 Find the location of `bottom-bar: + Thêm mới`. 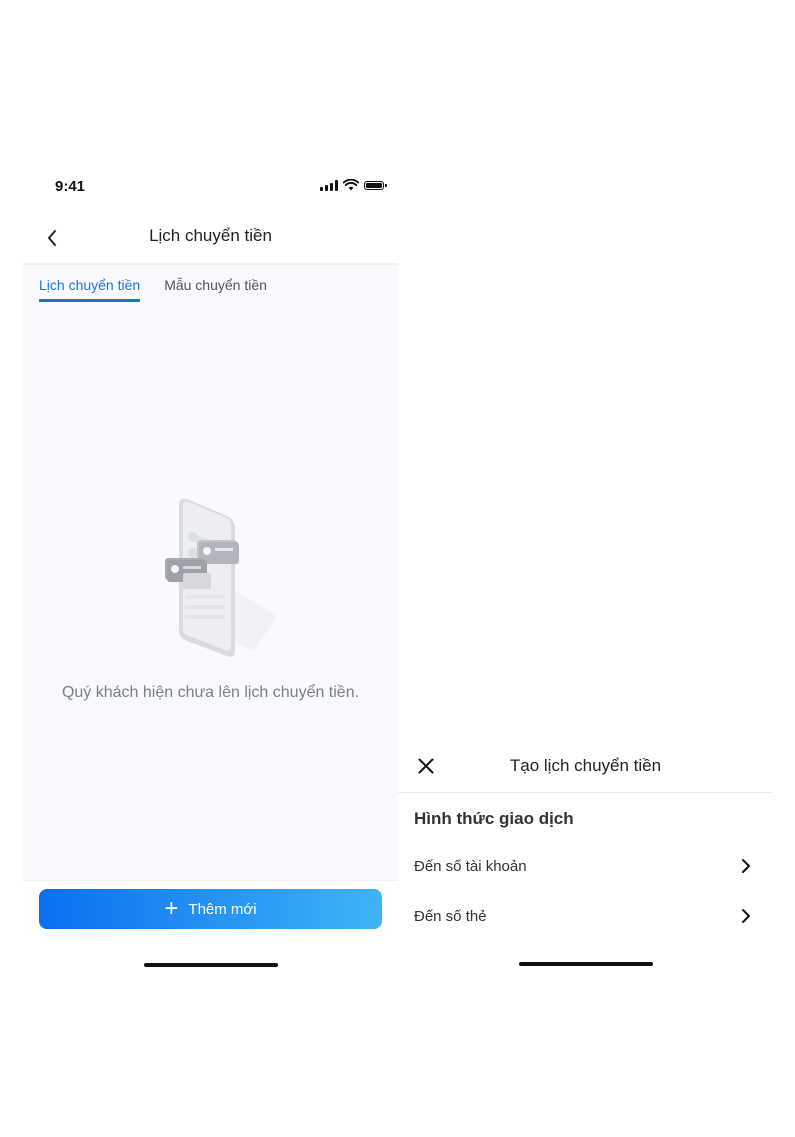

bottom-bar: + Thêm mới is located at coordinates (210, 928).